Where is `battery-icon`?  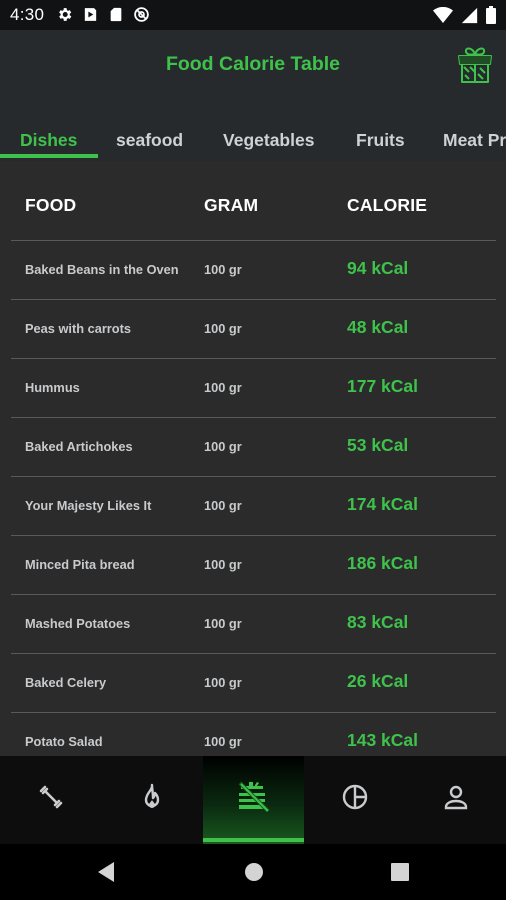
battery-icon is located at coordinates (491, 15).